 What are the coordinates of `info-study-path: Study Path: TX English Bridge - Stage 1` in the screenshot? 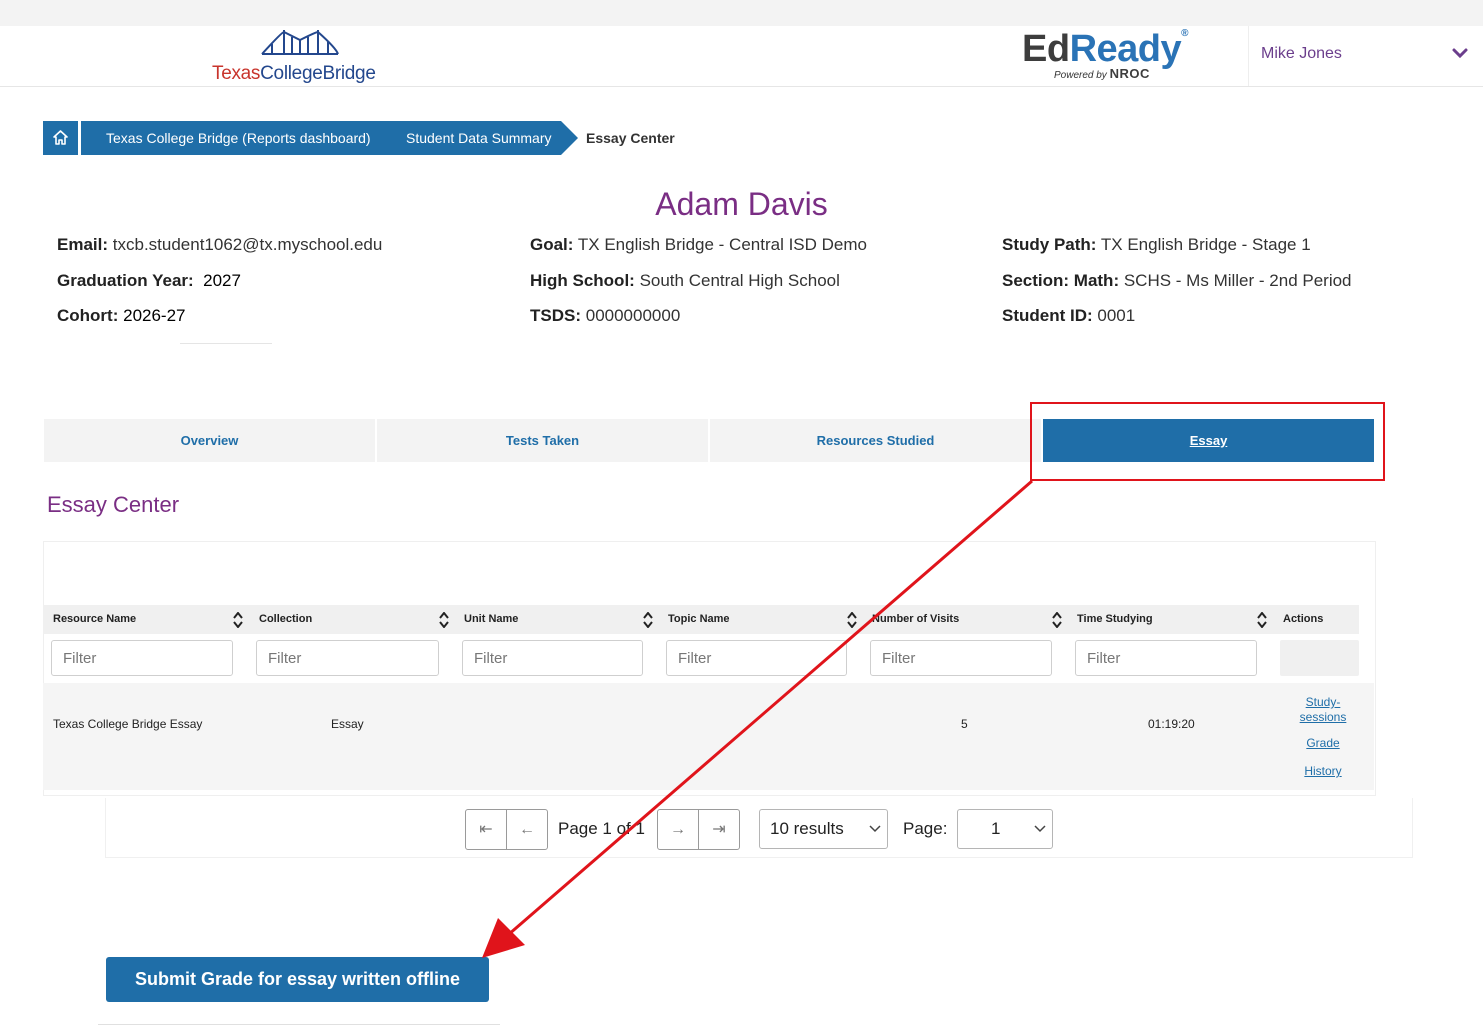 It's located at (1156, 245).